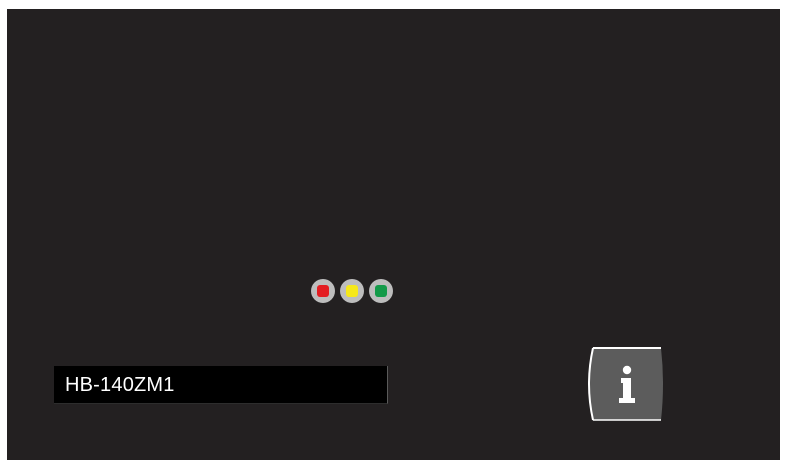  I want to click on info-icon, so click(625, 384).